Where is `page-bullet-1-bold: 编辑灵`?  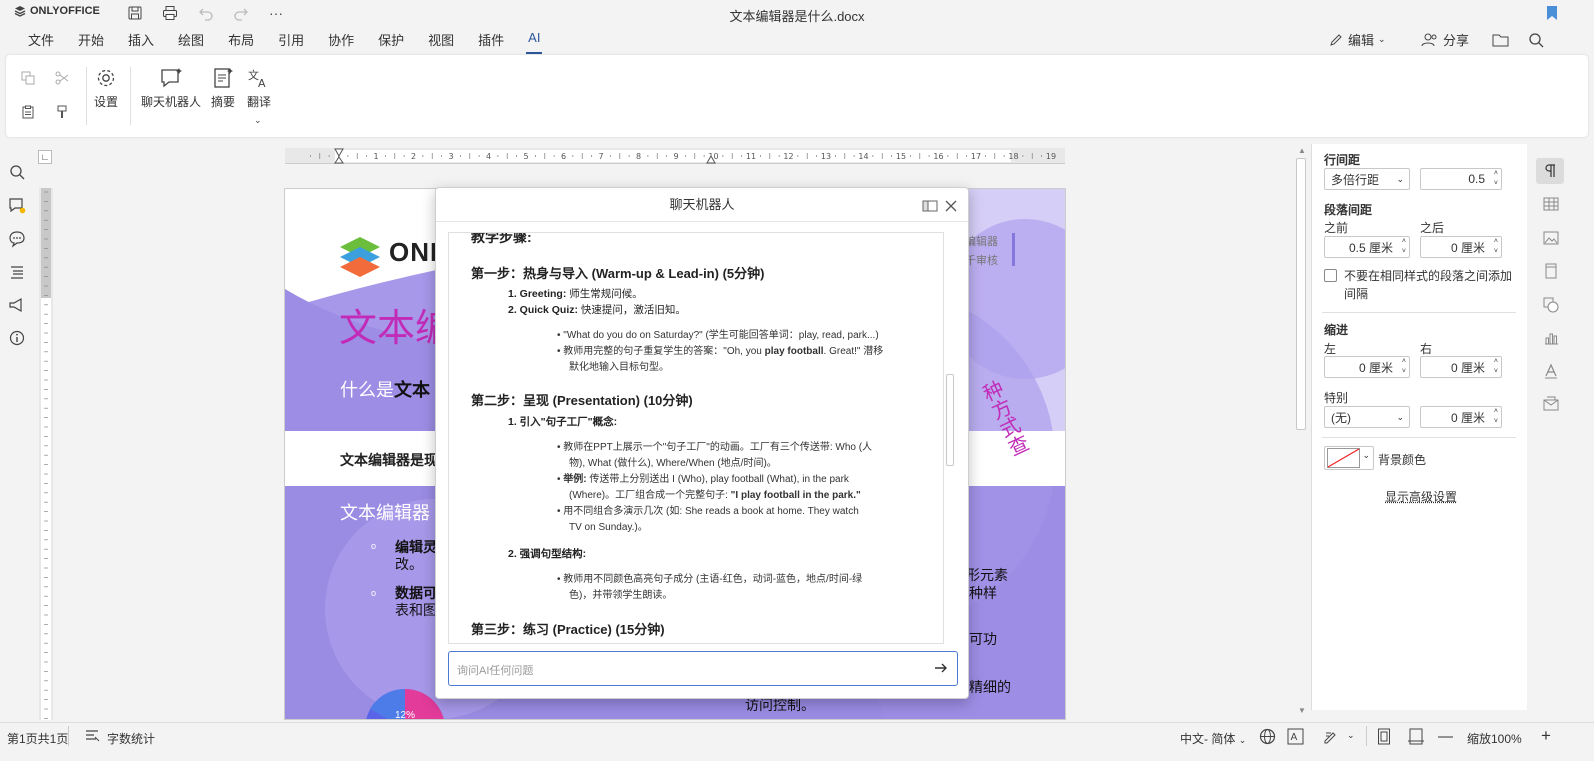 page-bullet-1-bold: 编辑灵 is located at coordinates (416, 547).